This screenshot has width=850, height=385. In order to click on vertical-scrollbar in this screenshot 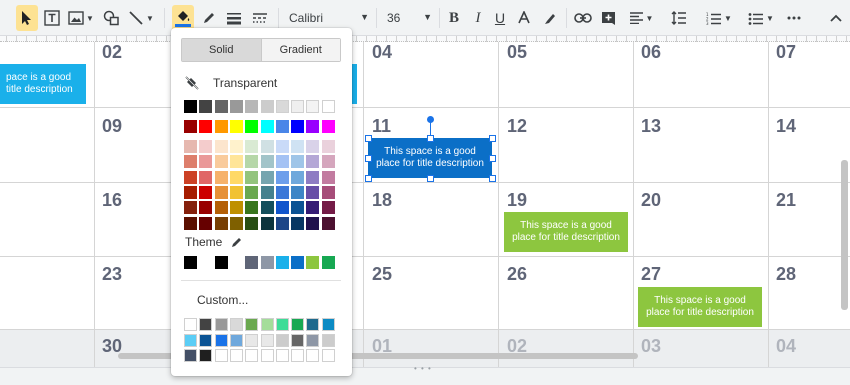, I will do `click(844, 235)`.